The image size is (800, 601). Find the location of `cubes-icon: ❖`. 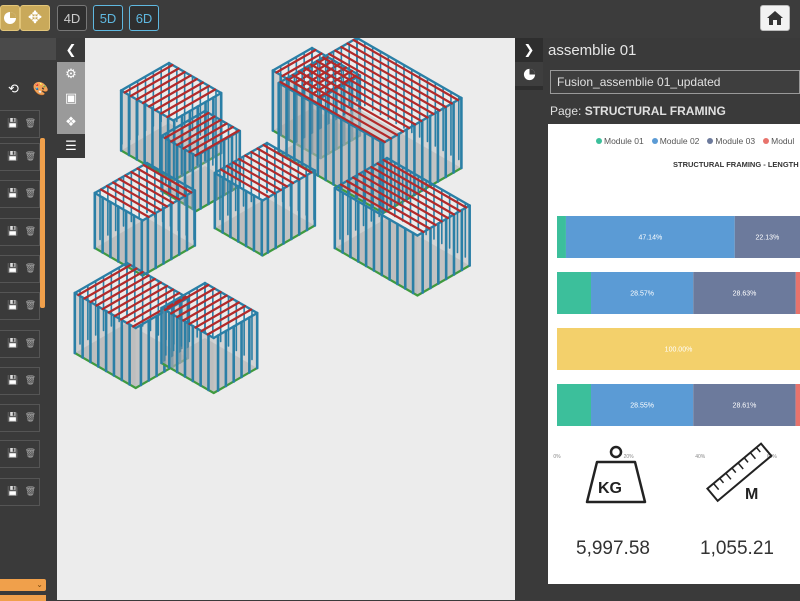

cubes-icon: ❖ is located at coordinates (71, 122).